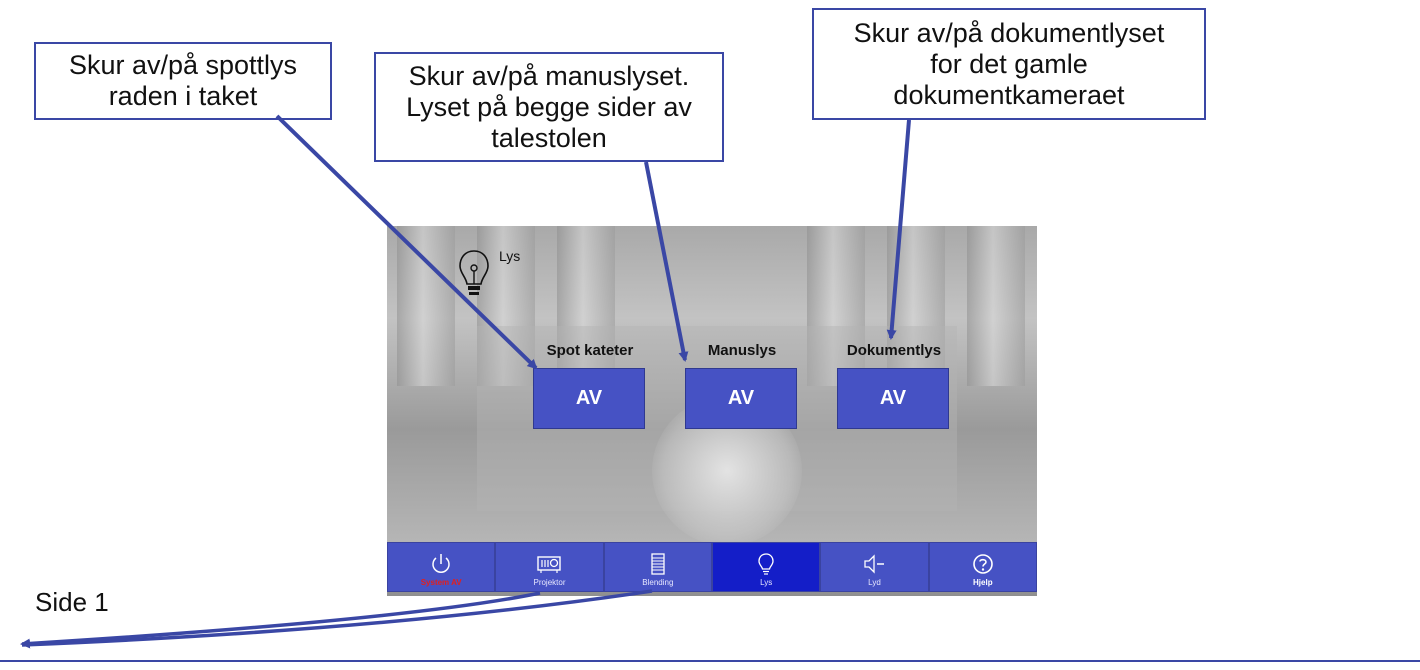  I want to click on nav-blending: Blending, so click(657, 567).